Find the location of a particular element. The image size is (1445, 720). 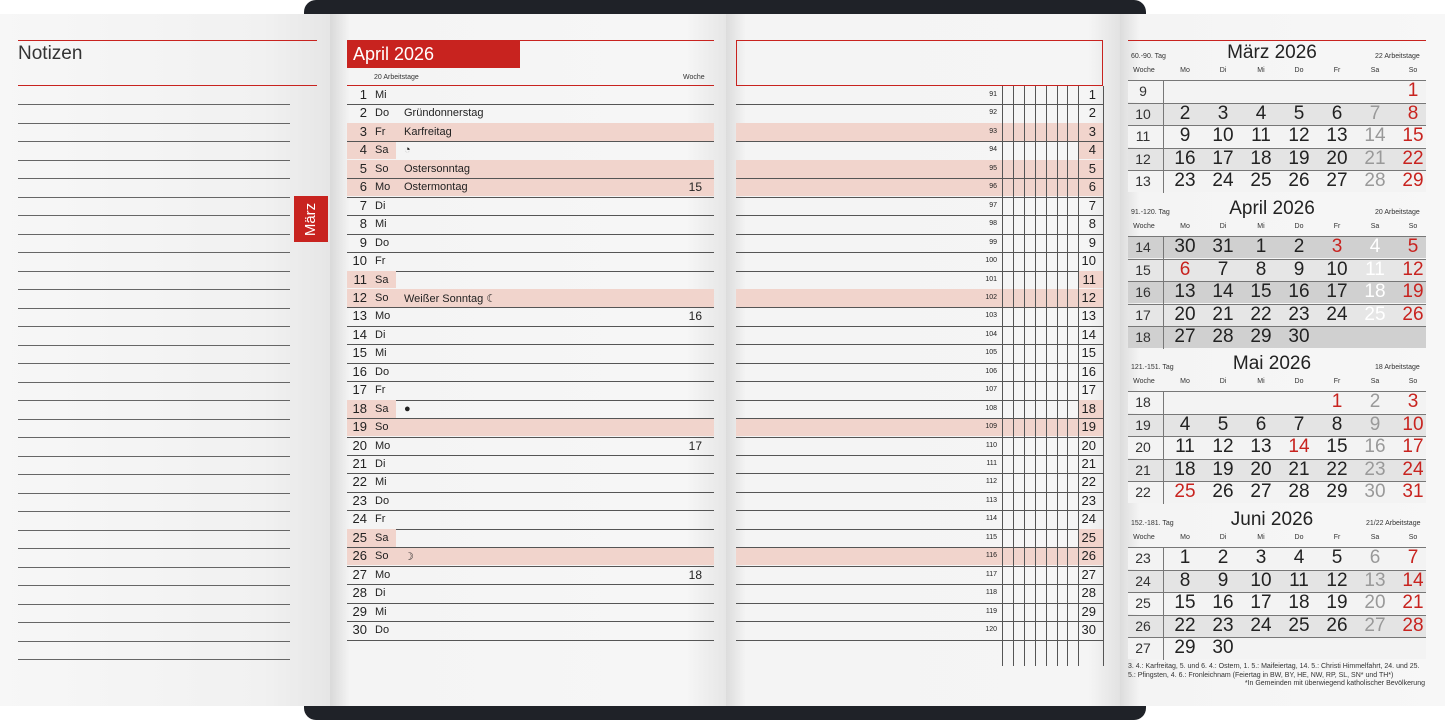

month-tab-maerz: März is located at coordinates (311, 219).